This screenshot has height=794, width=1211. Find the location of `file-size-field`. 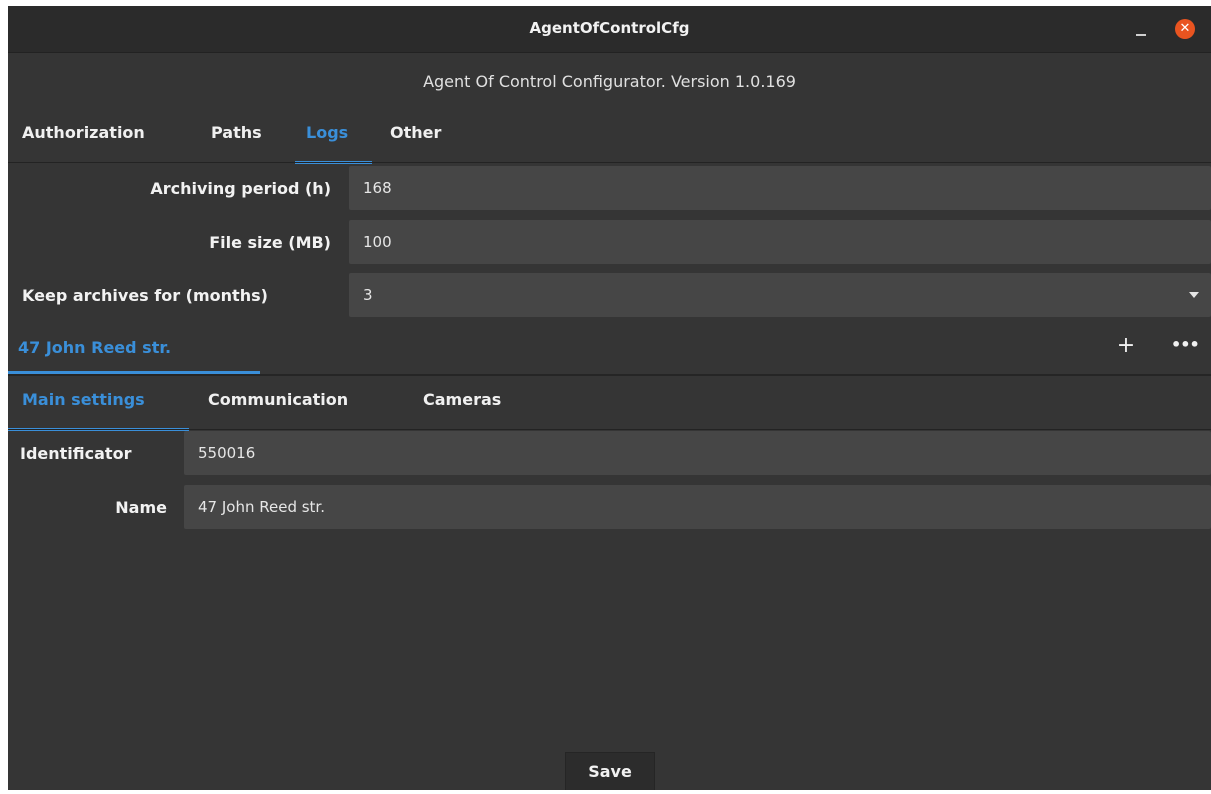

file-size-field is located at coordinates (780, 242).